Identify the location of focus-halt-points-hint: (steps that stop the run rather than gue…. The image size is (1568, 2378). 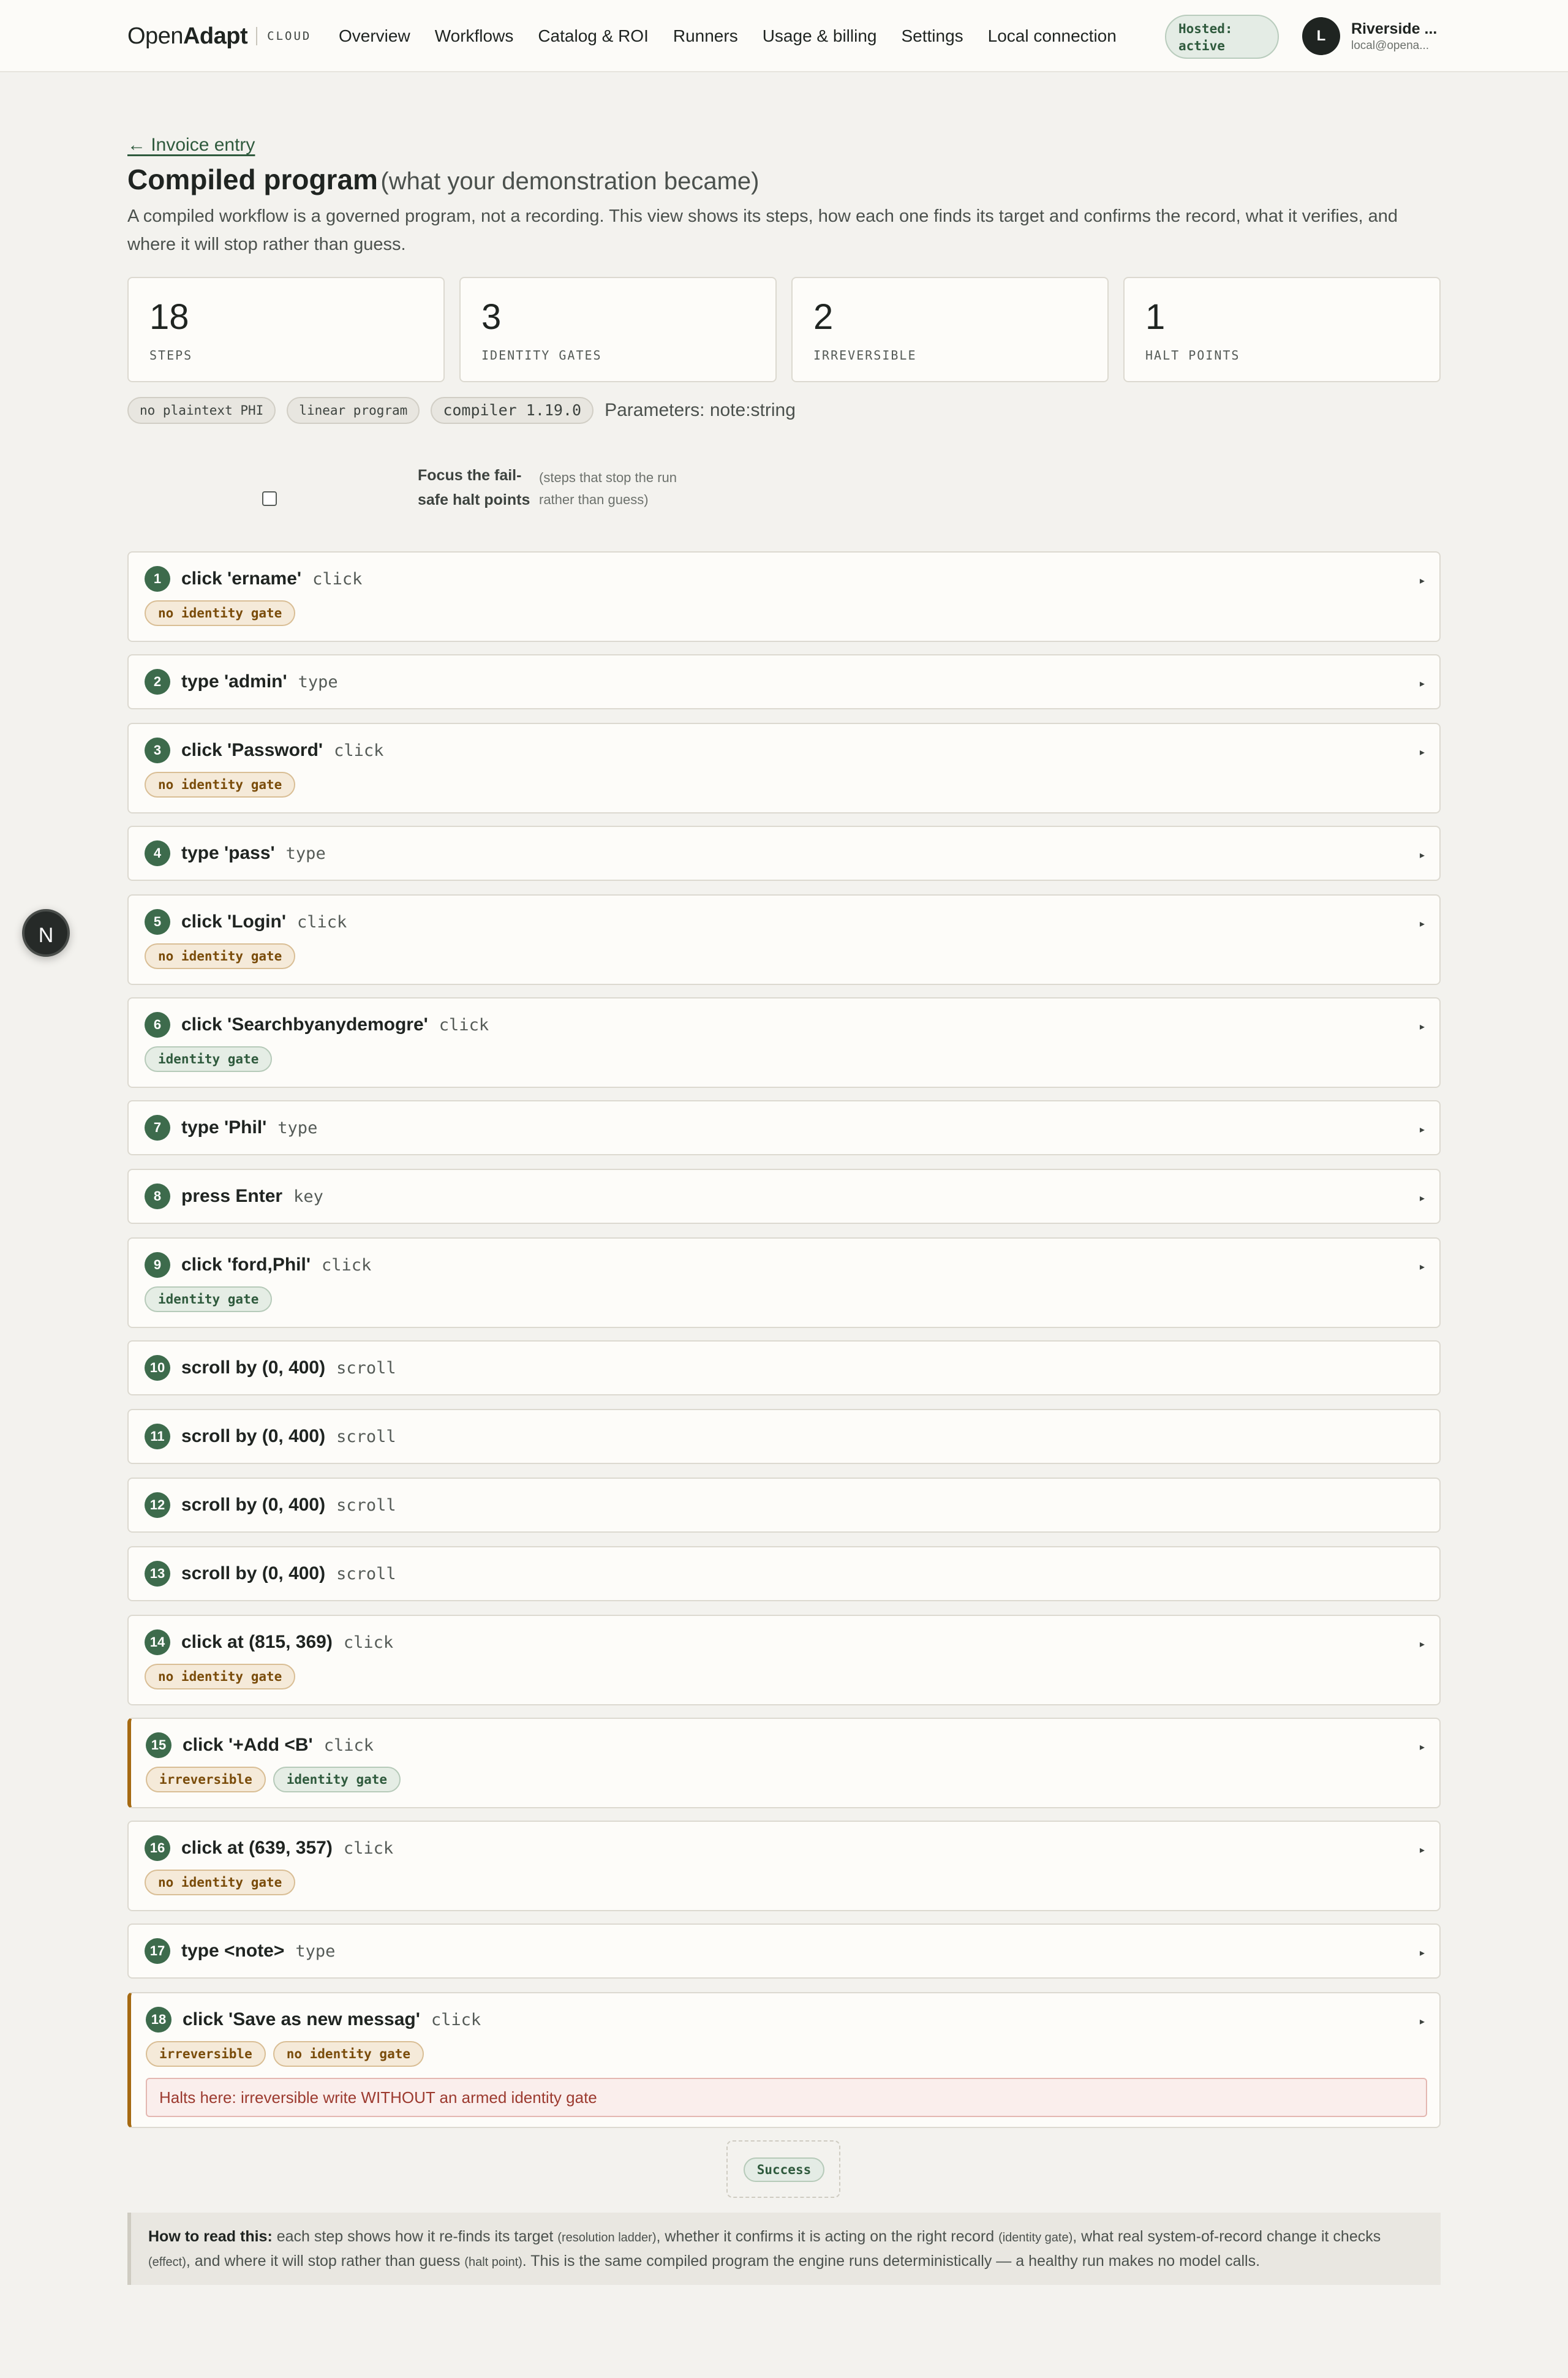
(608, 488).